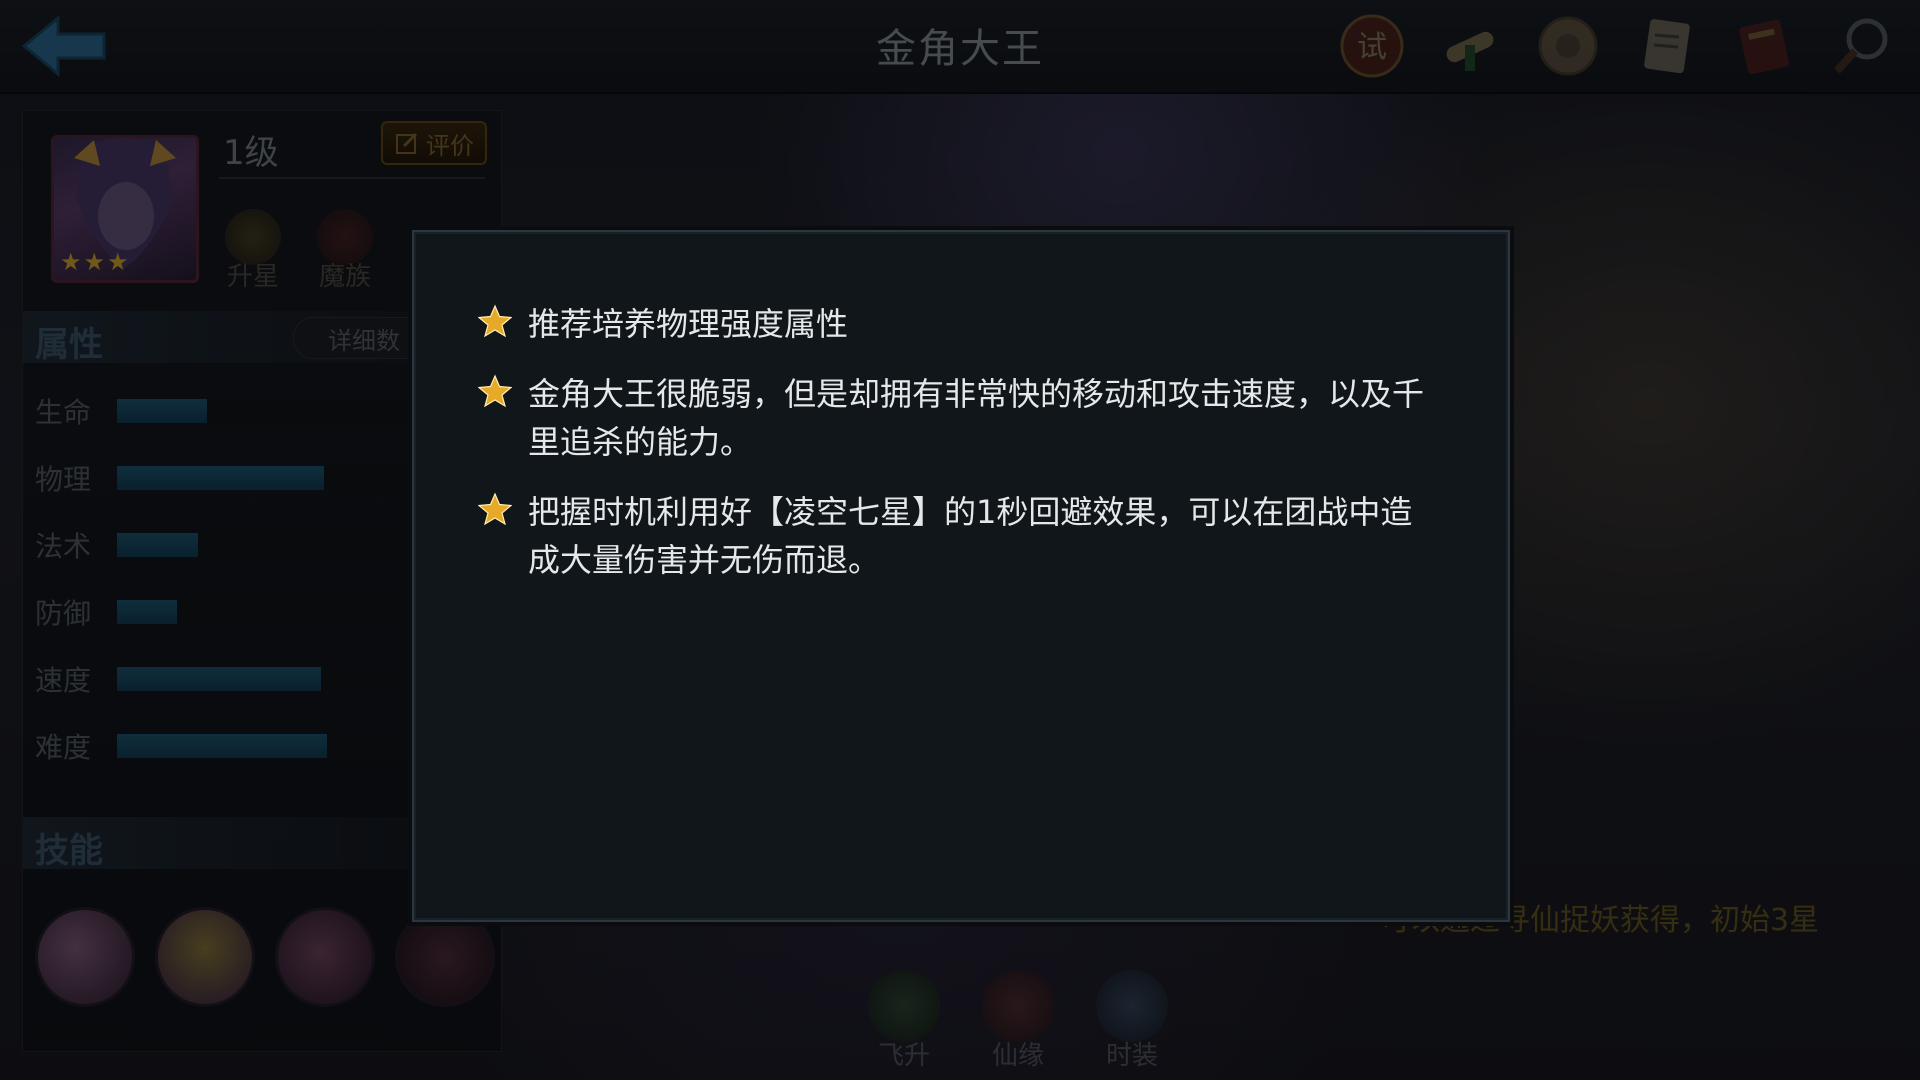 The image size is (1920, 1080). I want to click on tip-item: 推荐培养物理强度属性, so click(958, 324).